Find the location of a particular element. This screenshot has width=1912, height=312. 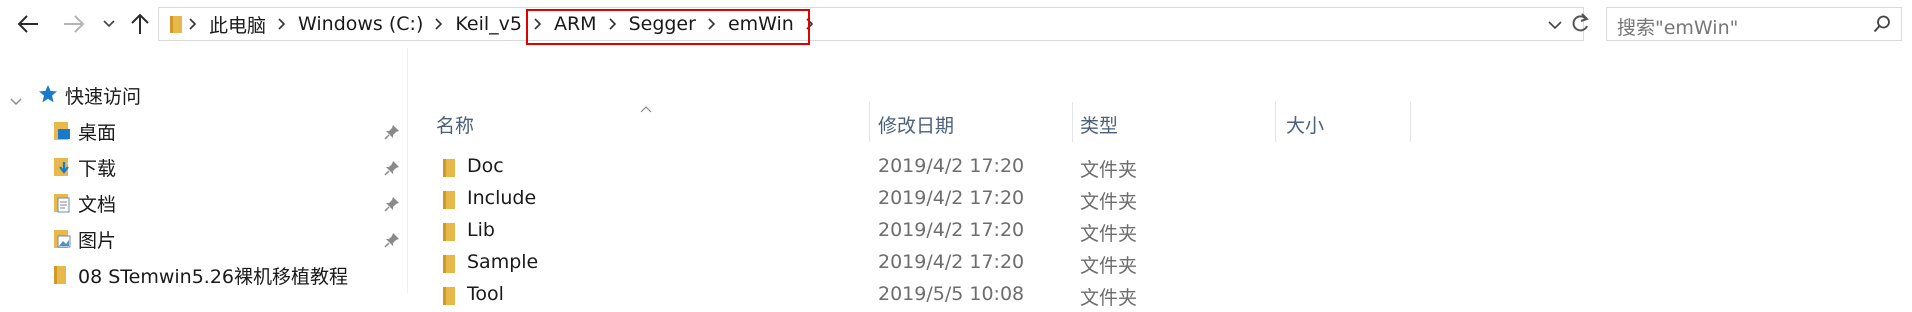

table-row: Doc 2019/4/2 17:20 文件夹 is located at coordinates (795, 168).